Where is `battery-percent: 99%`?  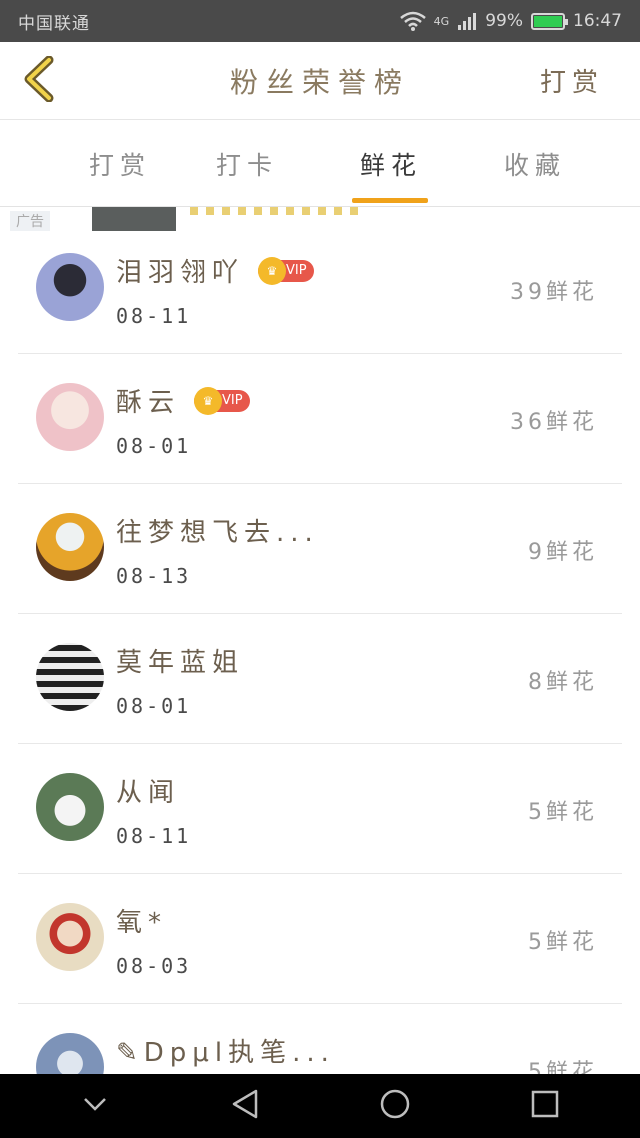
battery-percent: 99% is located at coordinates (504, 21).